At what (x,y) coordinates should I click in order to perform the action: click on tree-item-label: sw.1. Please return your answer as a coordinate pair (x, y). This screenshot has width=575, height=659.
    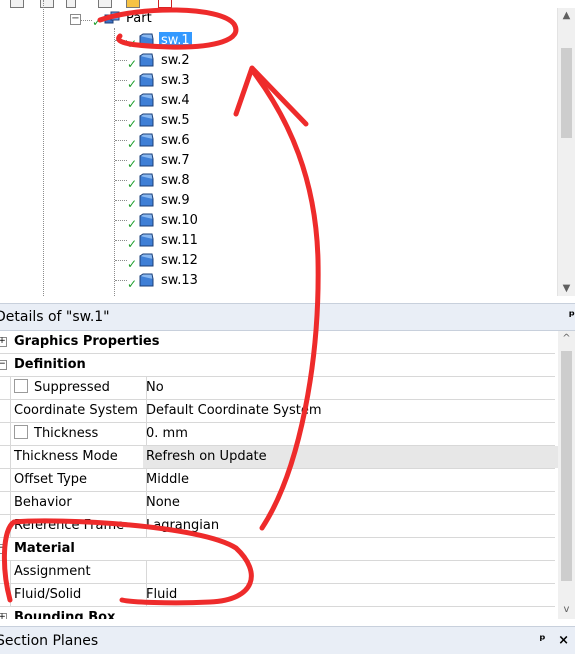
    Looking at the image, I should click on (175, 40).